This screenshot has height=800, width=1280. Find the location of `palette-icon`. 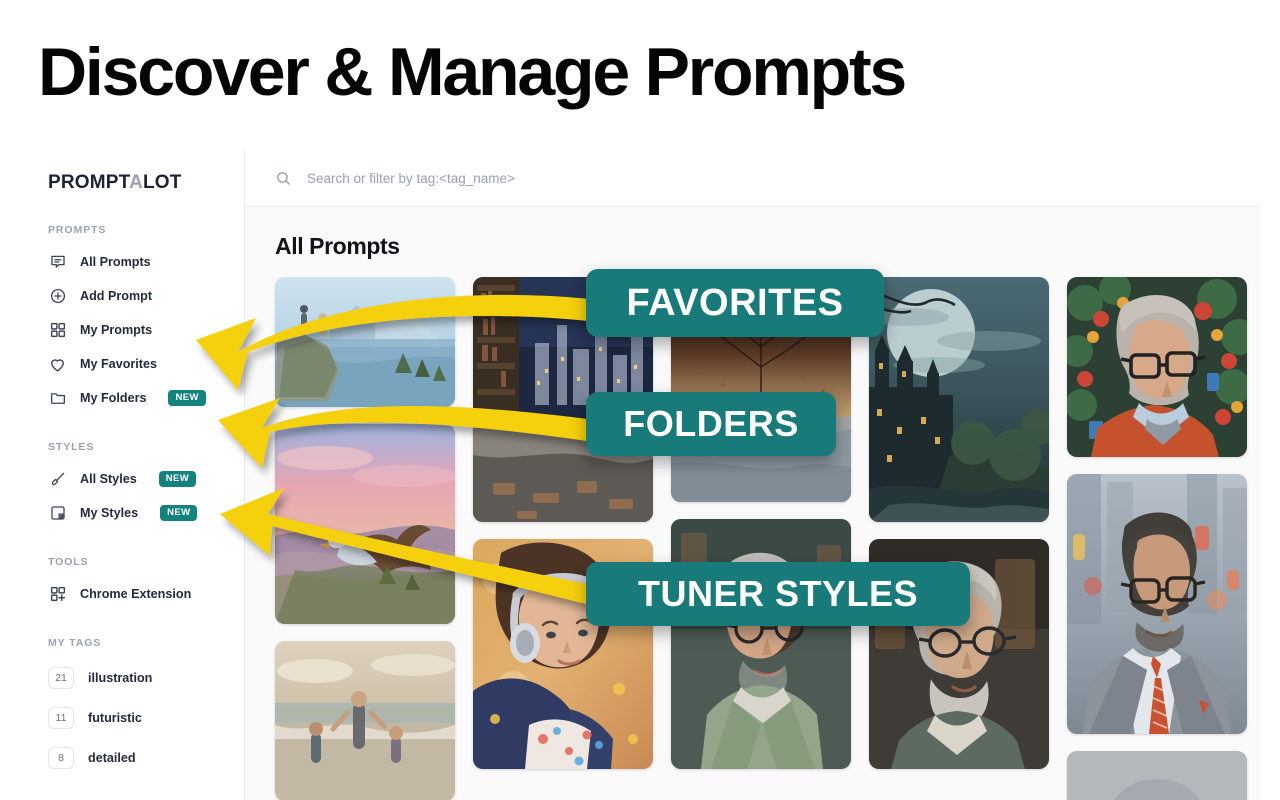

palette-icon is located at coordinates (57, 513).